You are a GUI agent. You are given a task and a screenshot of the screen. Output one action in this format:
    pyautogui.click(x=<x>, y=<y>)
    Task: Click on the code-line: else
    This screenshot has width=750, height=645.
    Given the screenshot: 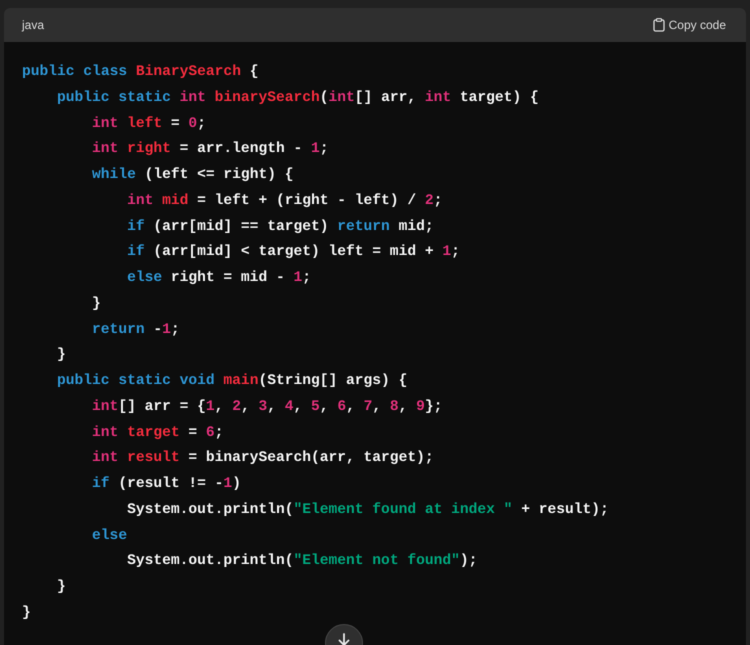 What is the action you would take?
    pyautogui.click(x=110, y=536)
    